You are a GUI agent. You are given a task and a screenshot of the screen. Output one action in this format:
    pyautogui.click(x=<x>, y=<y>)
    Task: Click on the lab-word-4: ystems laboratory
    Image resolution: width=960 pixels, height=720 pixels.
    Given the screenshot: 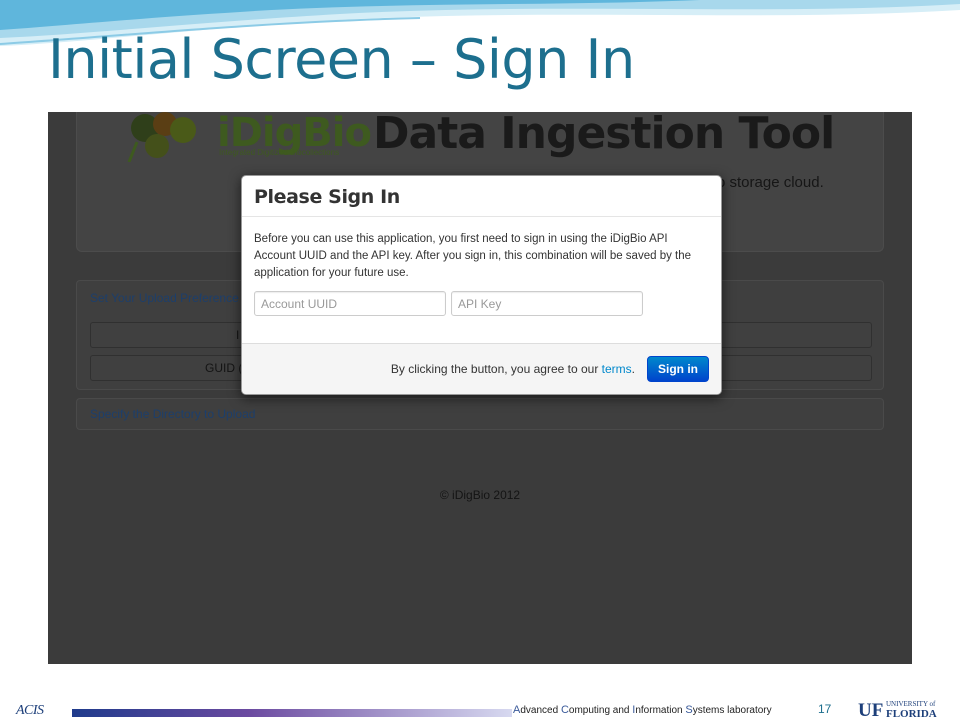 What is the action you would take?
    pyautogui.click(x=732, y=710)
    